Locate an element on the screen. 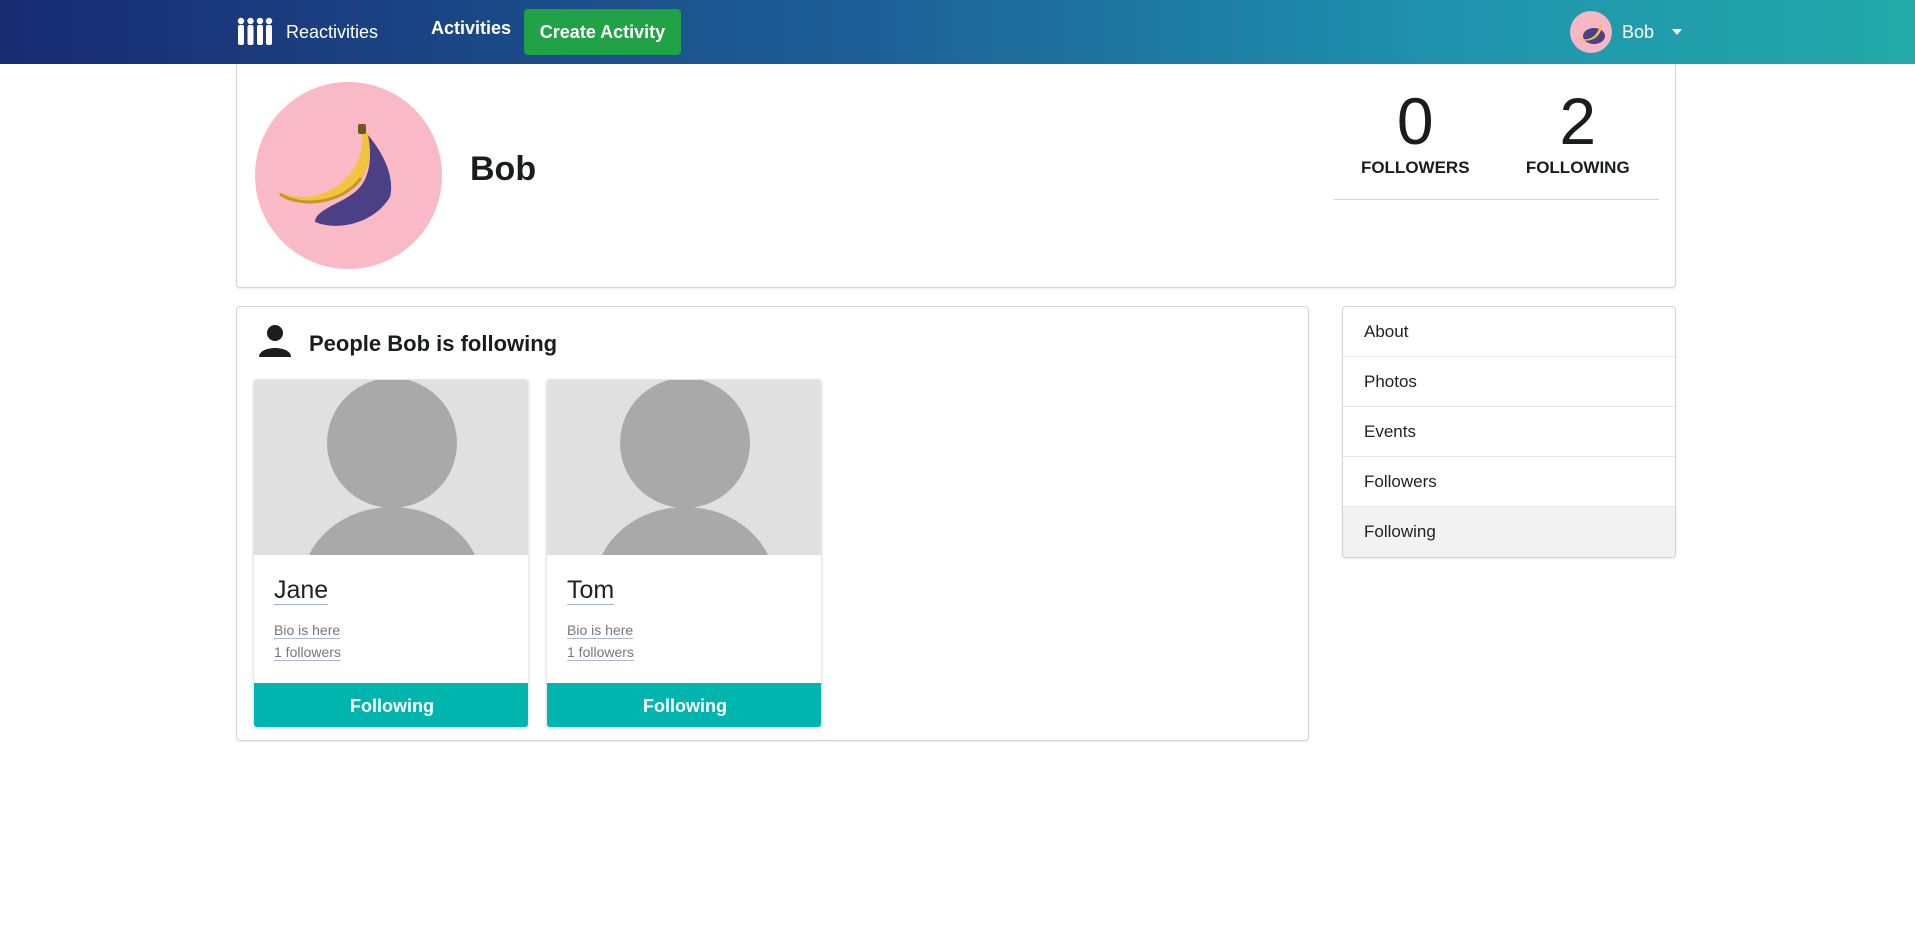  caret-down-icon is located at coordinates (1677, 32).